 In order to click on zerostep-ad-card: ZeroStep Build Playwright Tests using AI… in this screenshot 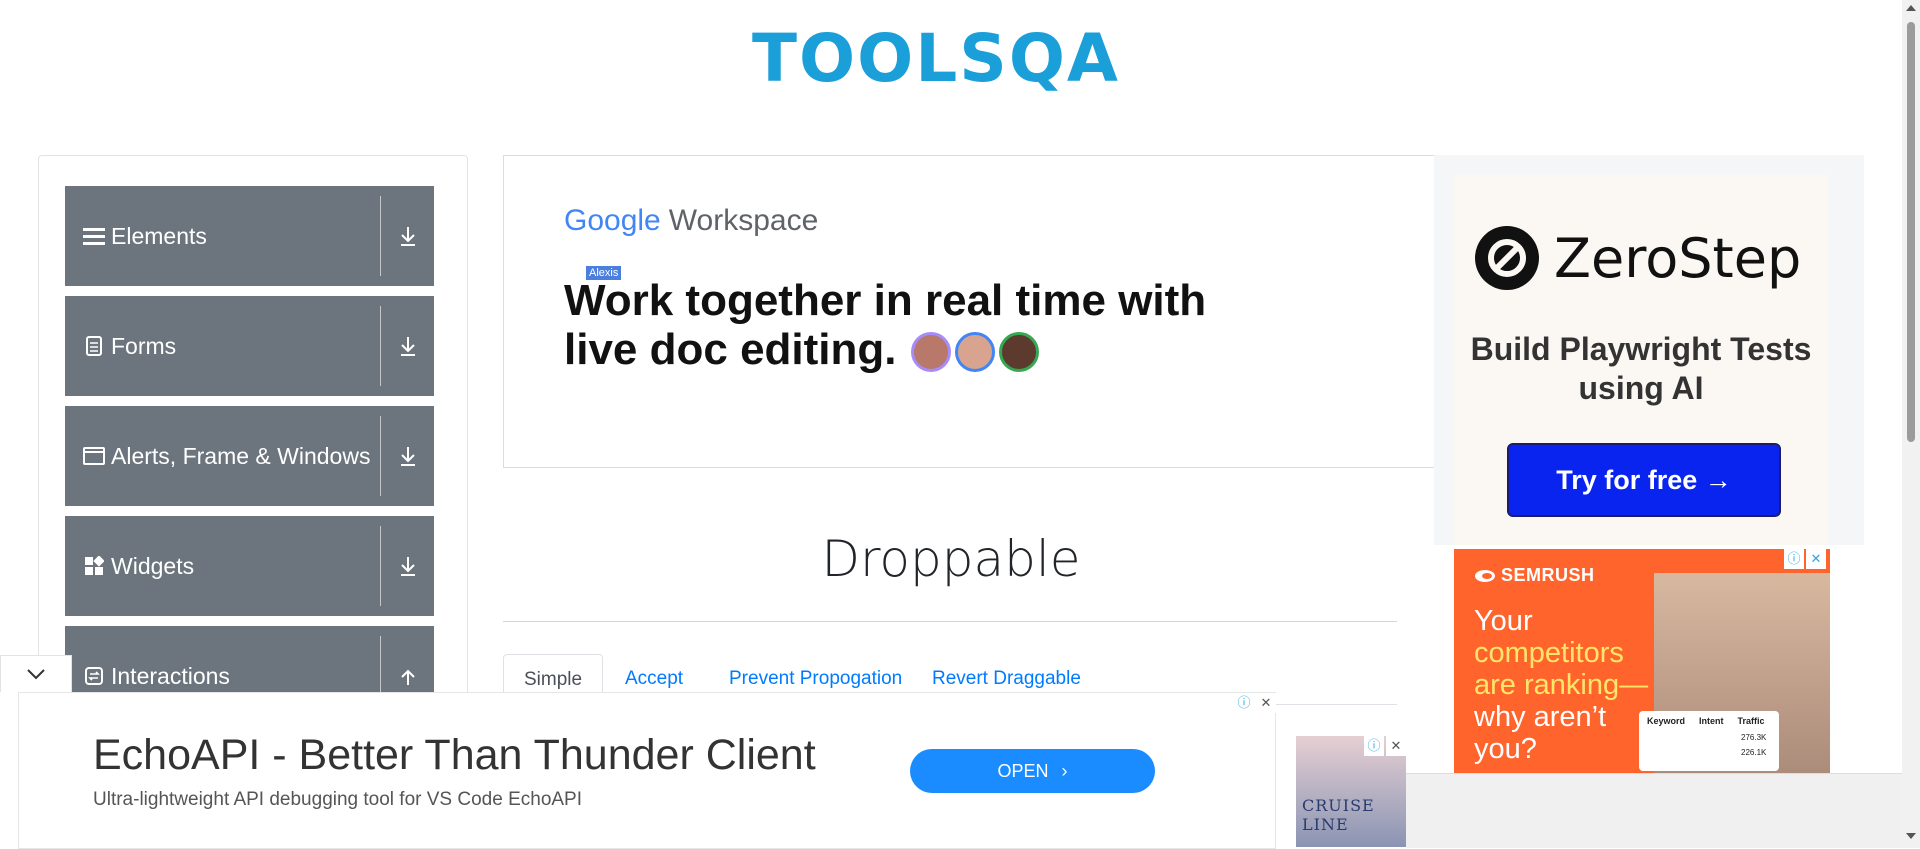, I will do `click(1641, 360)`.